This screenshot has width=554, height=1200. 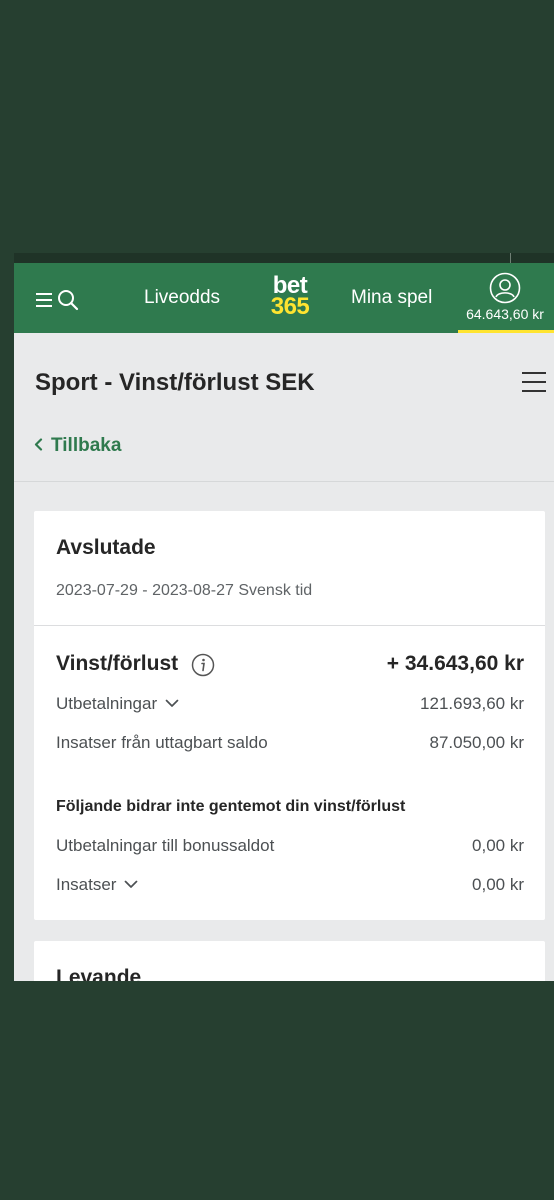 I want to click on card-divider, so click(x=289, y=625).